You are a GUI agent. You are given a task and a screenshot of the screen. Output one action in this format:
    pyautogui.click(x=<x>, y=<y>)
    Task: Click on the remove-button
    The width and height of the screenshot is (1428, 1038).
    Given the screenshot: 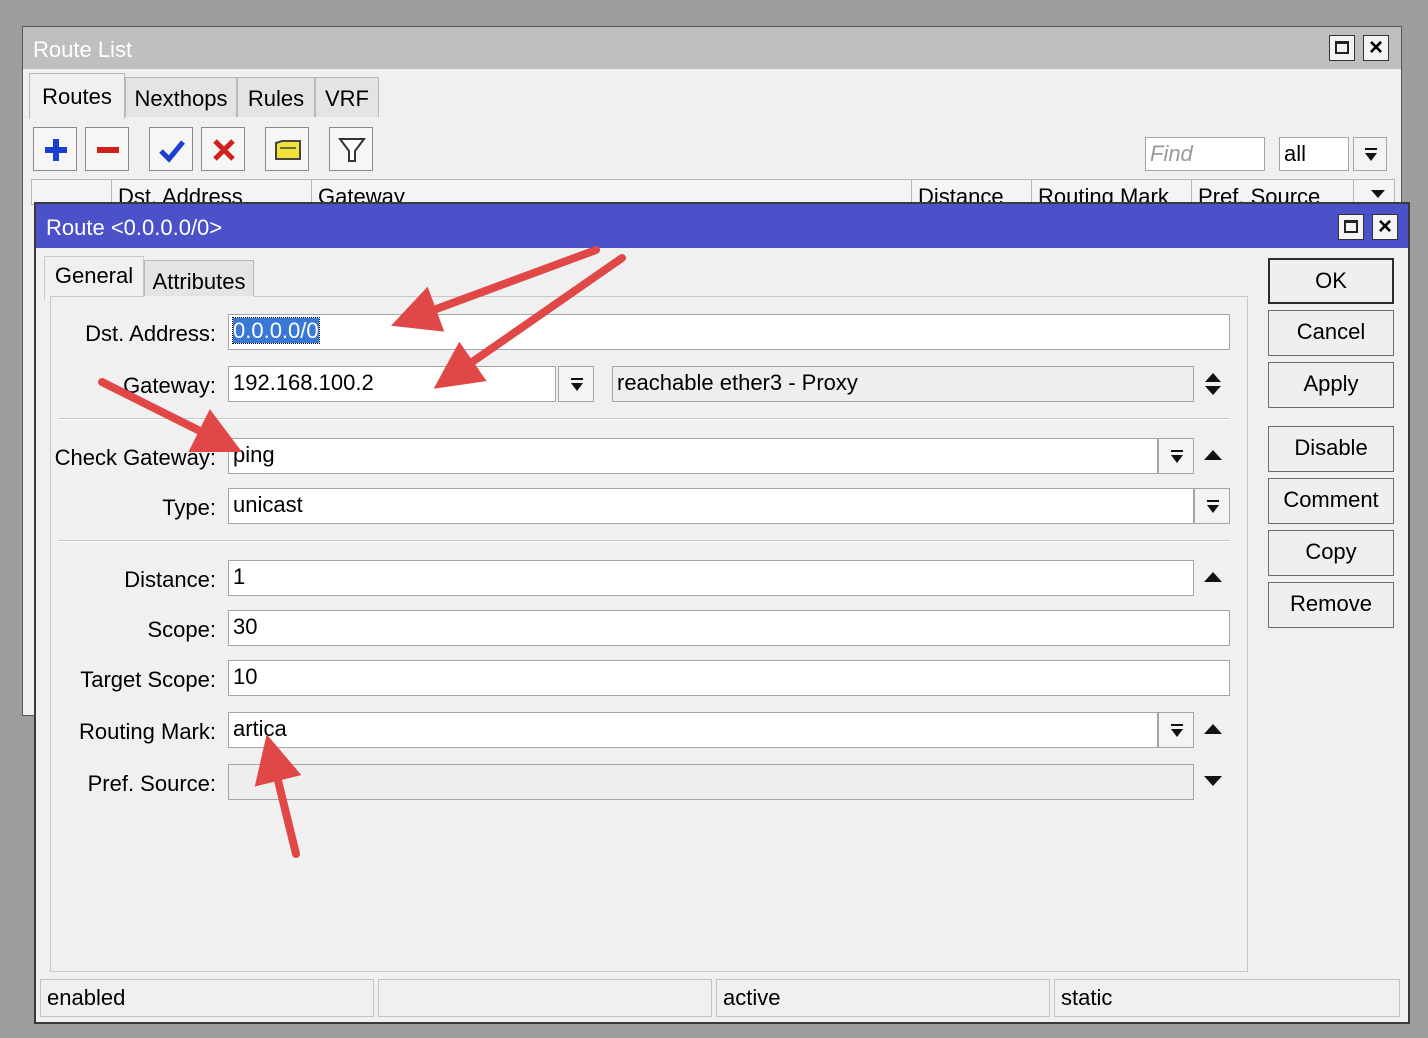 What is the action you would take?
    pyautogui.click(x=107, y=149)
    